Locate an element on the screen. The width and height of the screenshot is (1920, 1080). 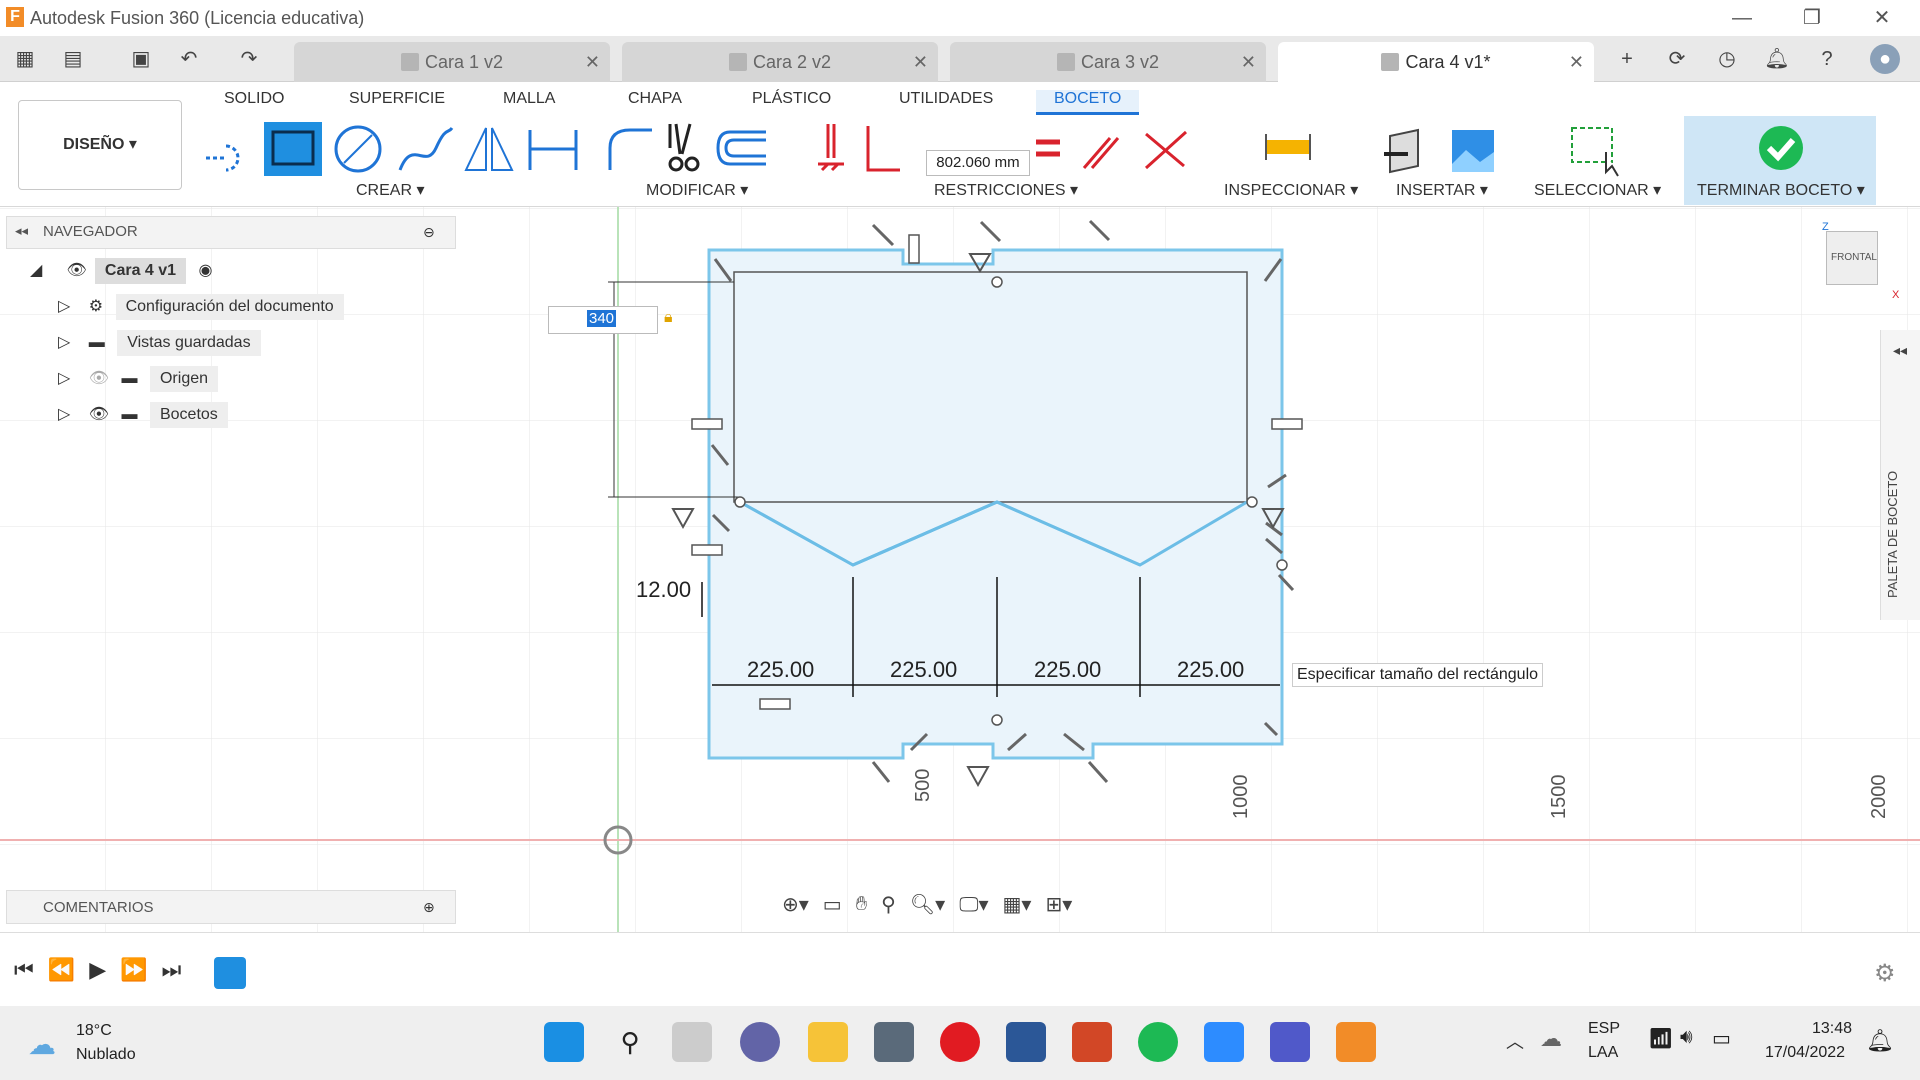
insertar-menu: INSERTAR ▾ is located at coordinates (1442, 190).